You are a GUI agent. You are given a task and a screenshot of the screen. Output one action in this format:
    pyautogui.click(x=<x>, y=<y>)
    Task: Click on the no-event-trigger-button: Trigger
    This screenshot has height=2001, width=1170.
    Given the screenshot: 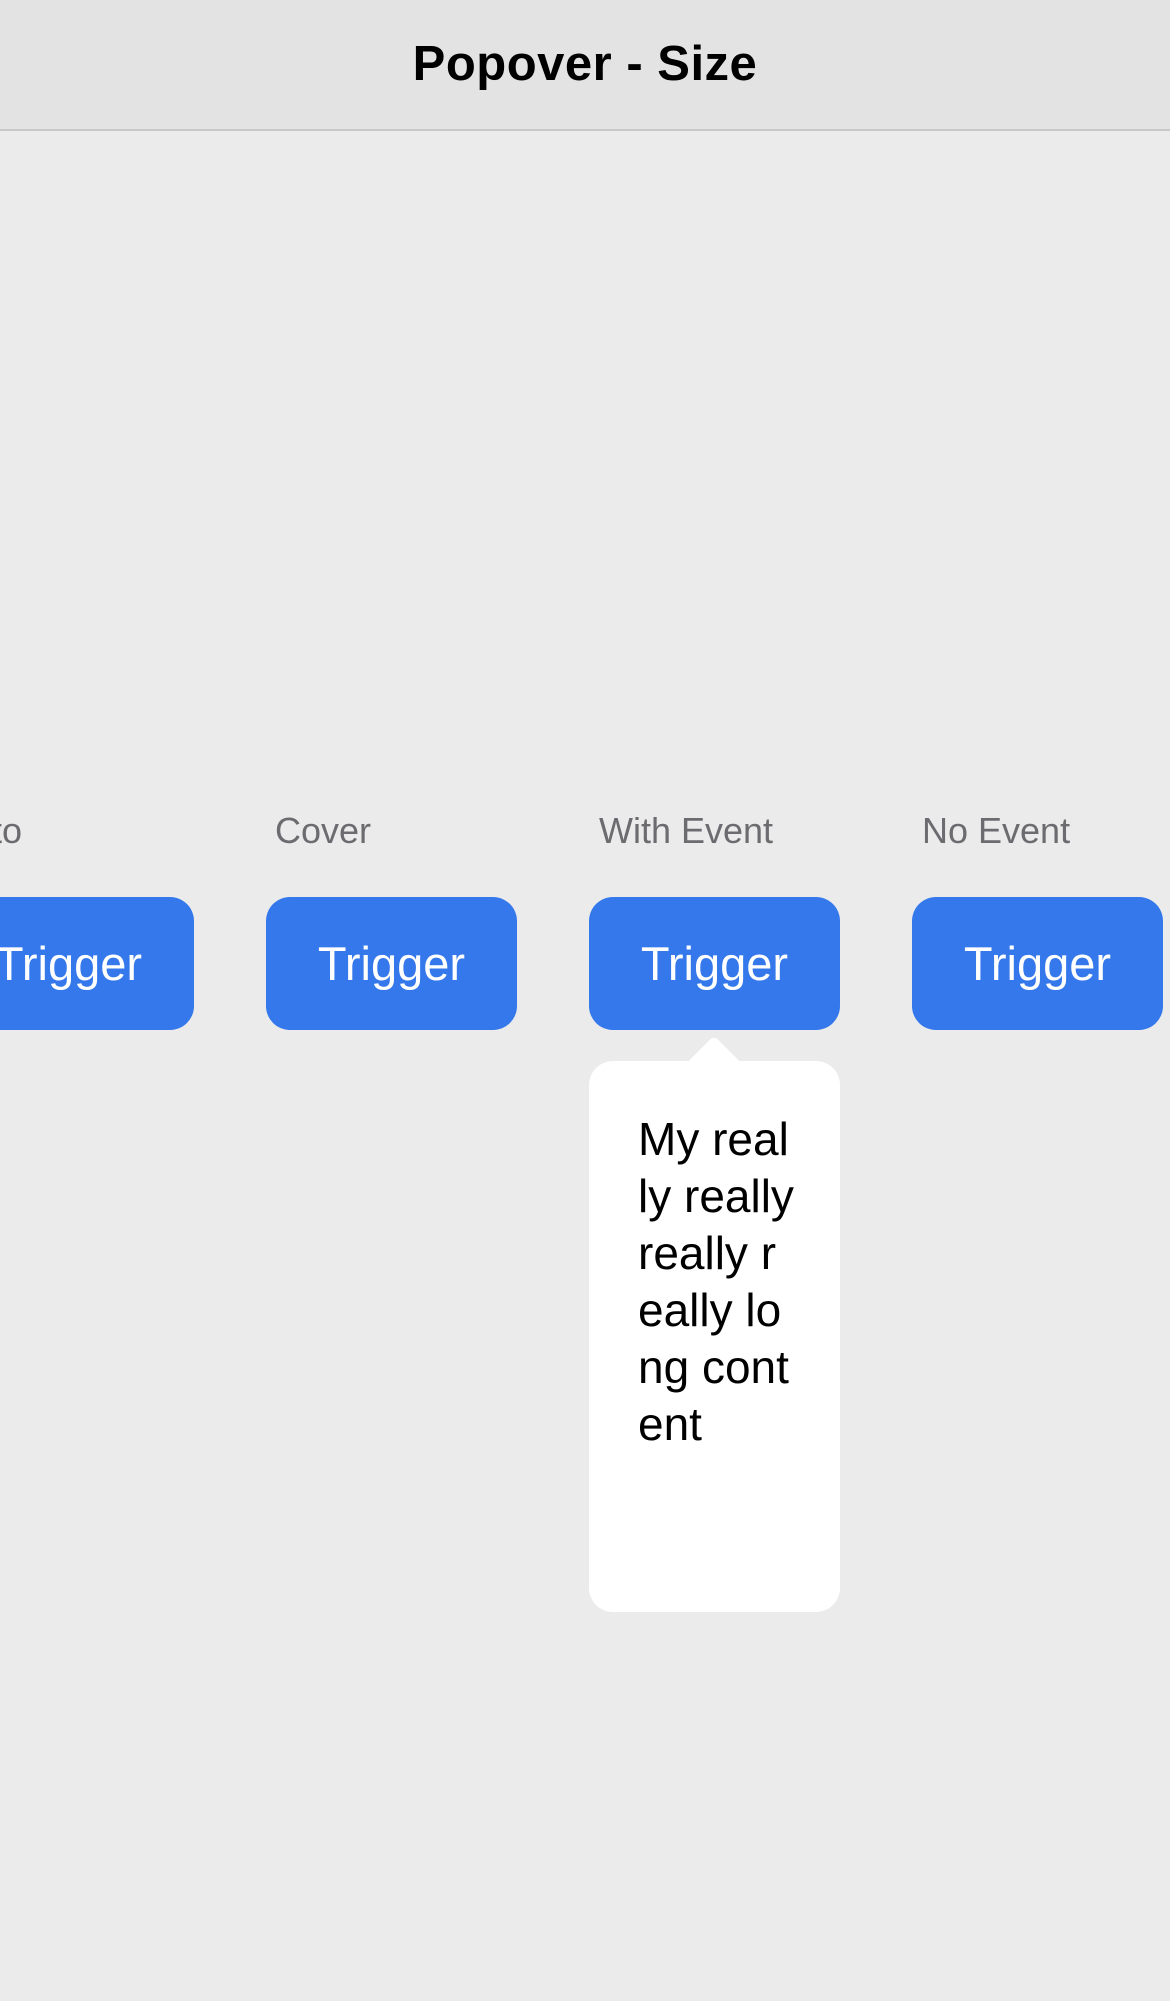 What is the action you would take?
    pyautogui.click(x=1037, y=963)
    